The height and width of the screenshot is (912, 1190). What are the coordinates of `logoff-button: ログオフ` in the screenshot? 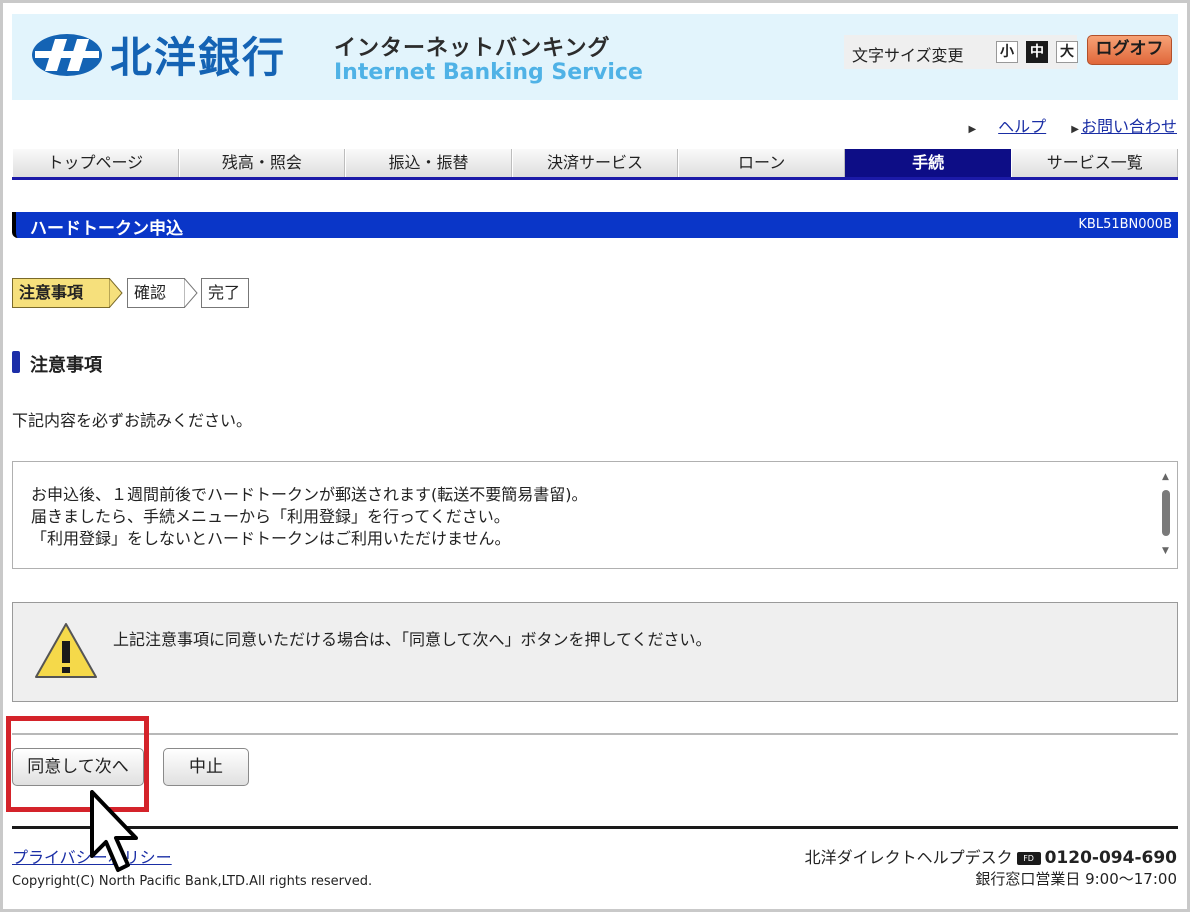 It's located at (1129, 50).